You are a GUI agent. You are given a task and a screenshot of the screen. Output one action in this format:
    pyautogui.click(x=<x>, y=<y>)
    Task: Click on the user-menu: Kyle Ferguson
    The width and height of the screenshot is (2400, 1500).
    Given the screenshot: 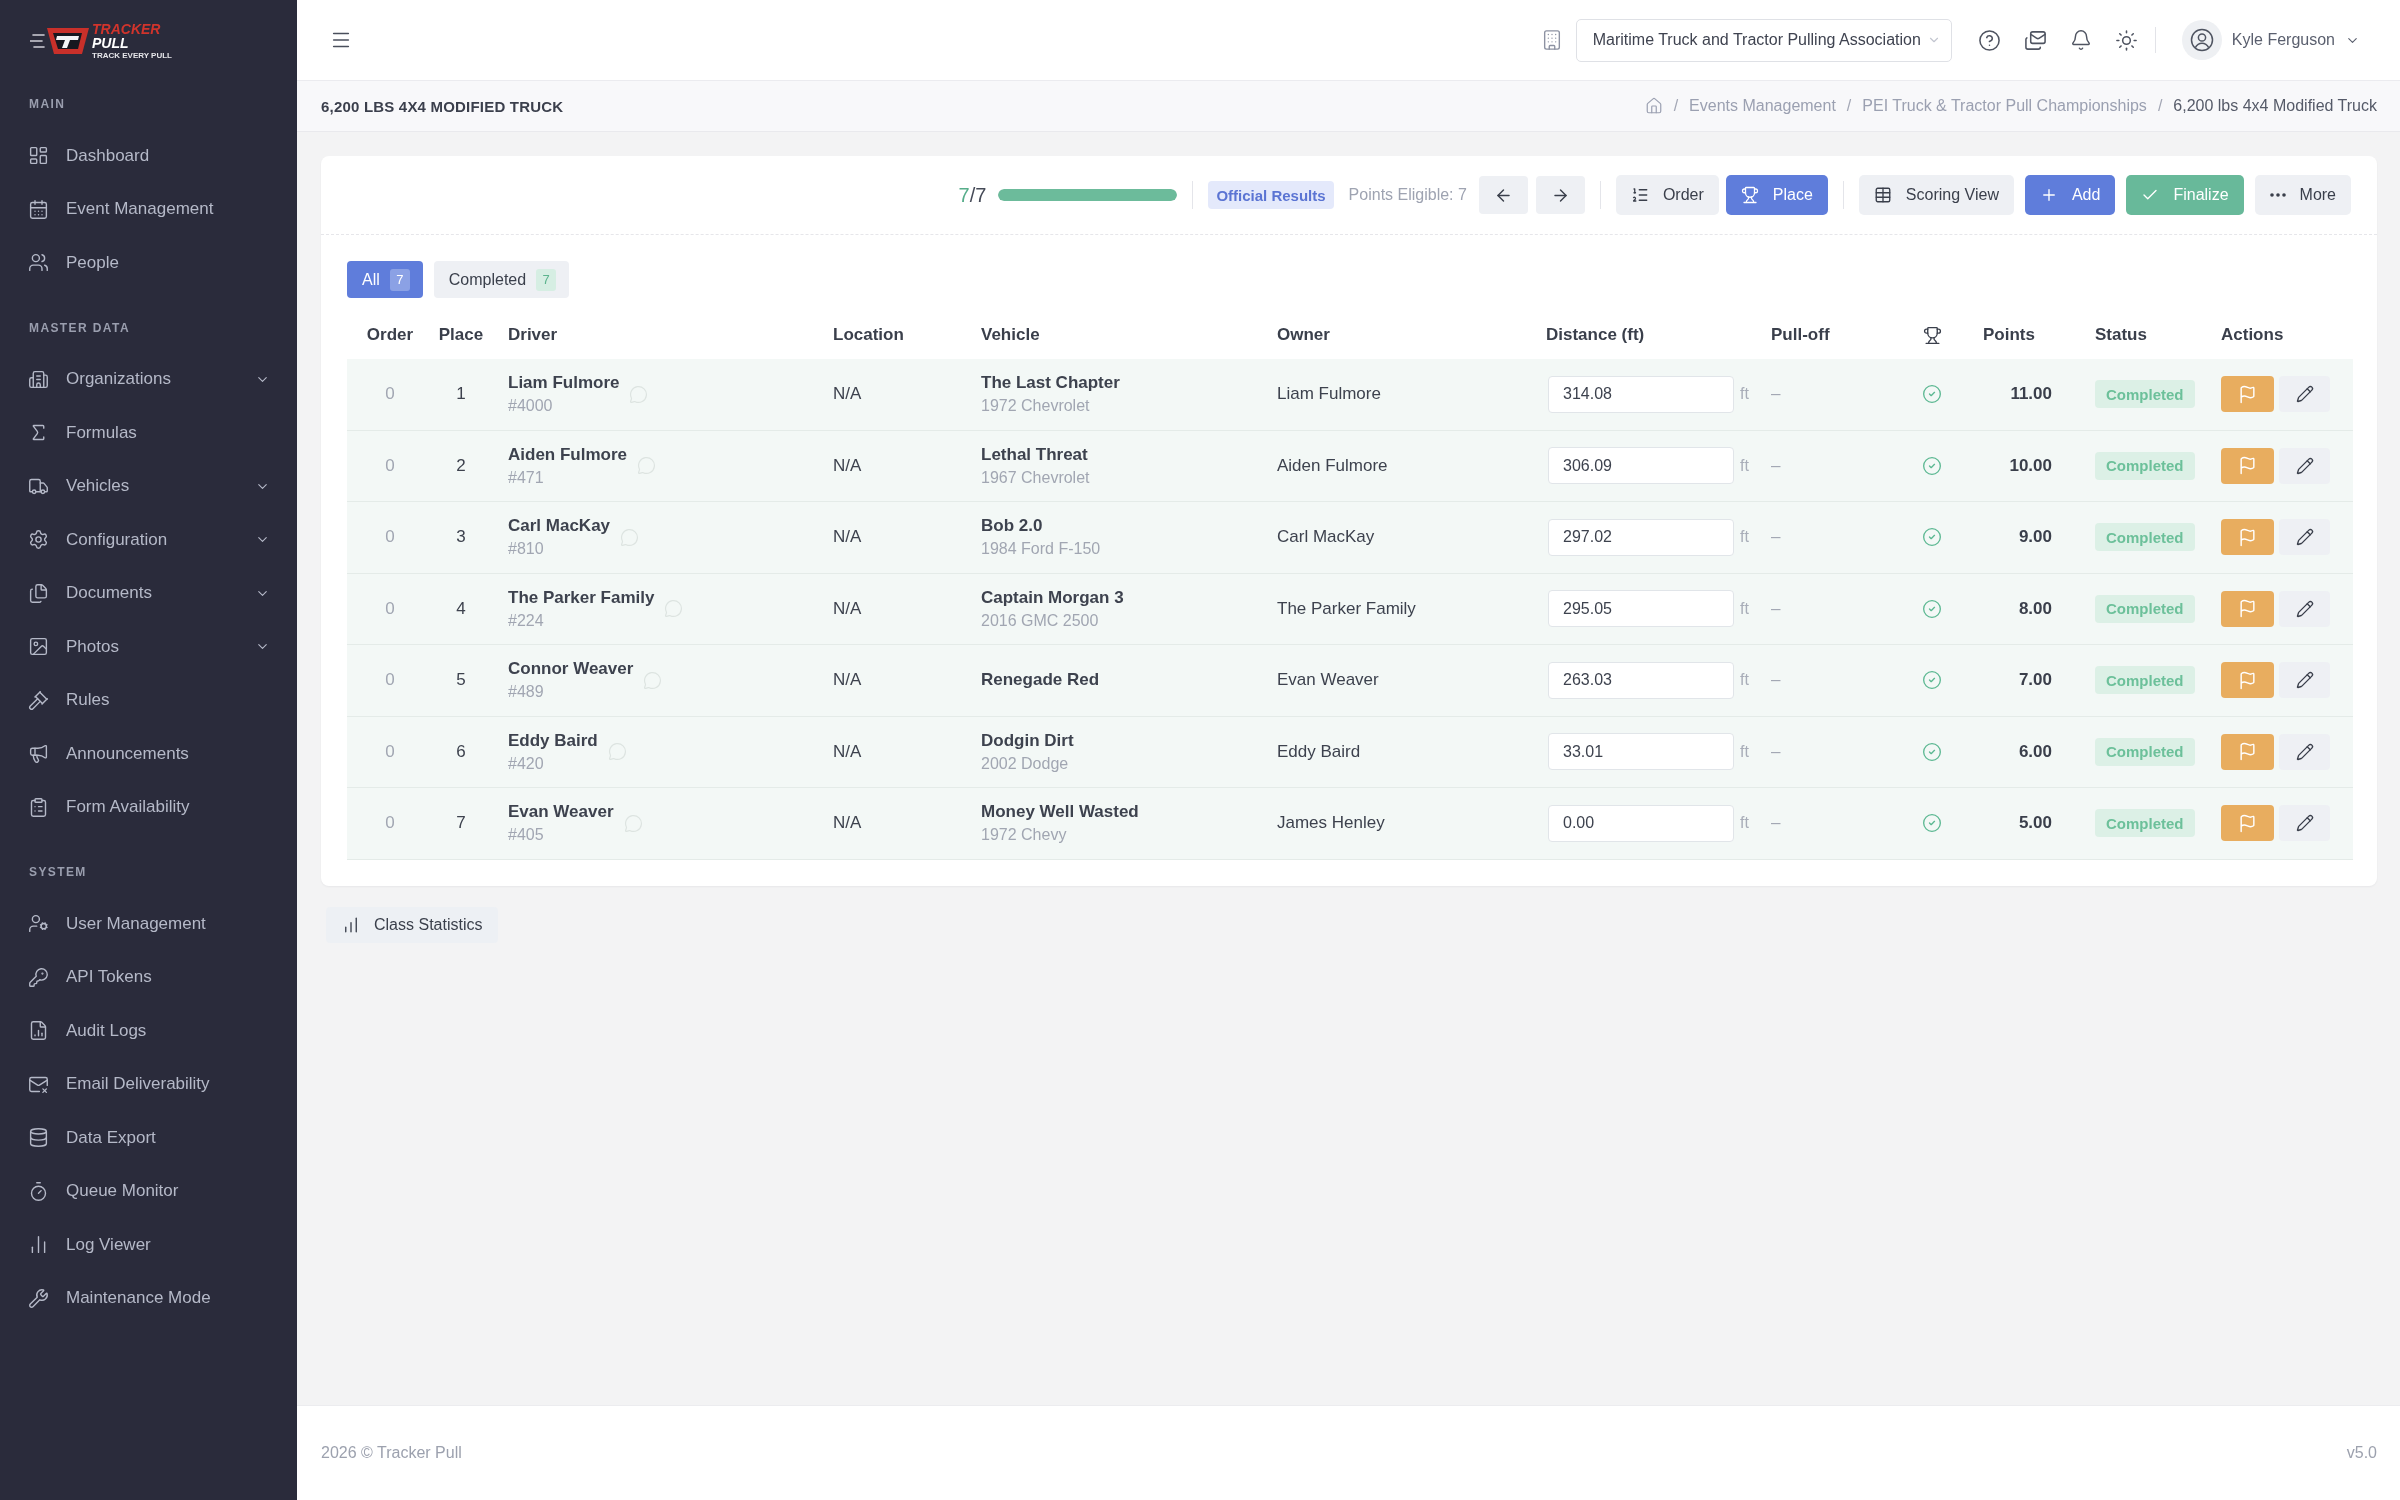 What is the action you would take?
    pyautogui.click(x=2270, y=40)
    